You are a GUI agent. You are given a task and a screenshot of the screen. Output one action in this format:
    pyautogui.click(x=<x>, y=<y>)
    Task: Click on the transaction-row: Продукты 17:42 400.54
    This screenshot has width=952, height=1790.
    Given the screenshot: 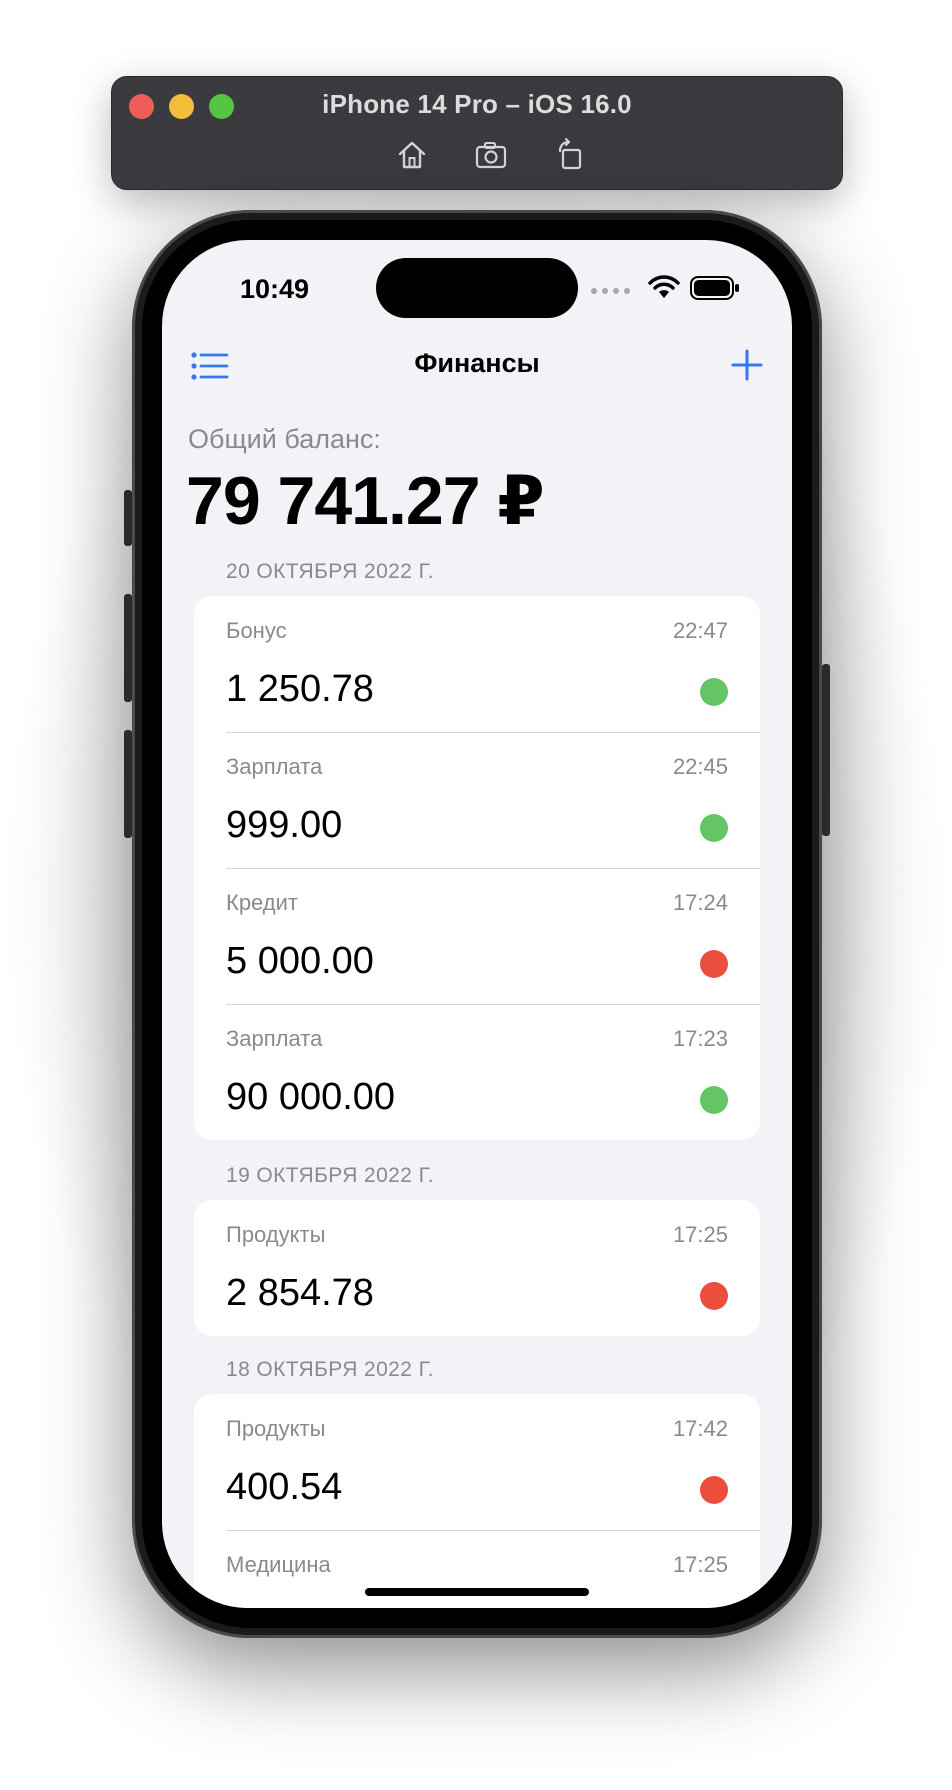 What is the action you would take?
    pyautogui.click(x=477, y=1462)
    